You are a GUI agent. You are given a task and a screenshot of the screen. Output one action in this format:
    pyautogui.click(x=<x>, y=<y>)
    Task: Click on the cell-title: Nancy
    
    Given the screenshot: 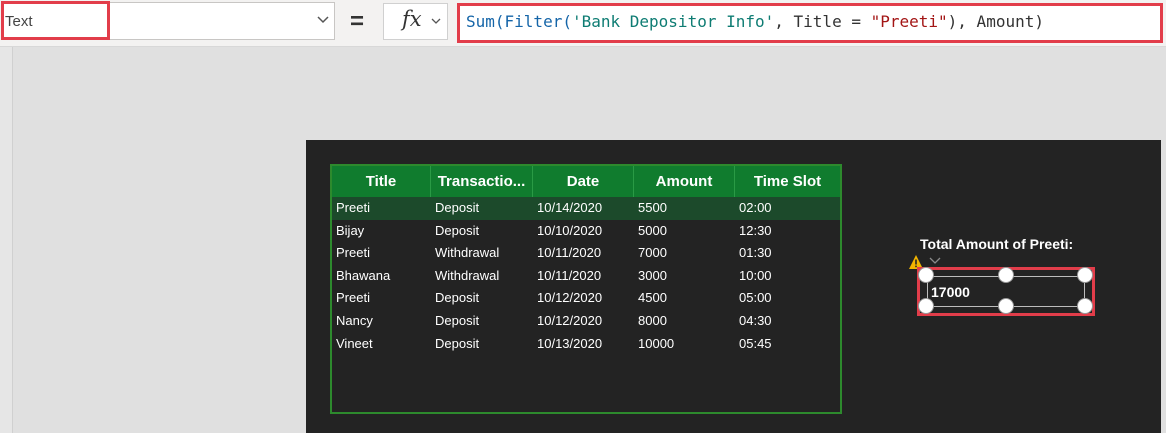 What is the action you would take?
    pyautogui.click(x=354, y=320)
    